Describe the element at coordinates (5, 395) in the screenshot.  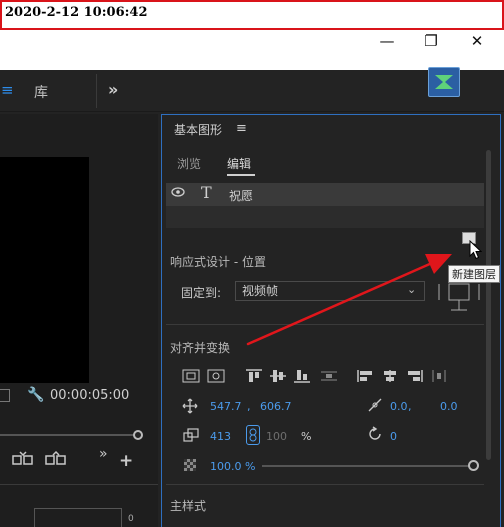
I see `fit-dropdown` at that location.